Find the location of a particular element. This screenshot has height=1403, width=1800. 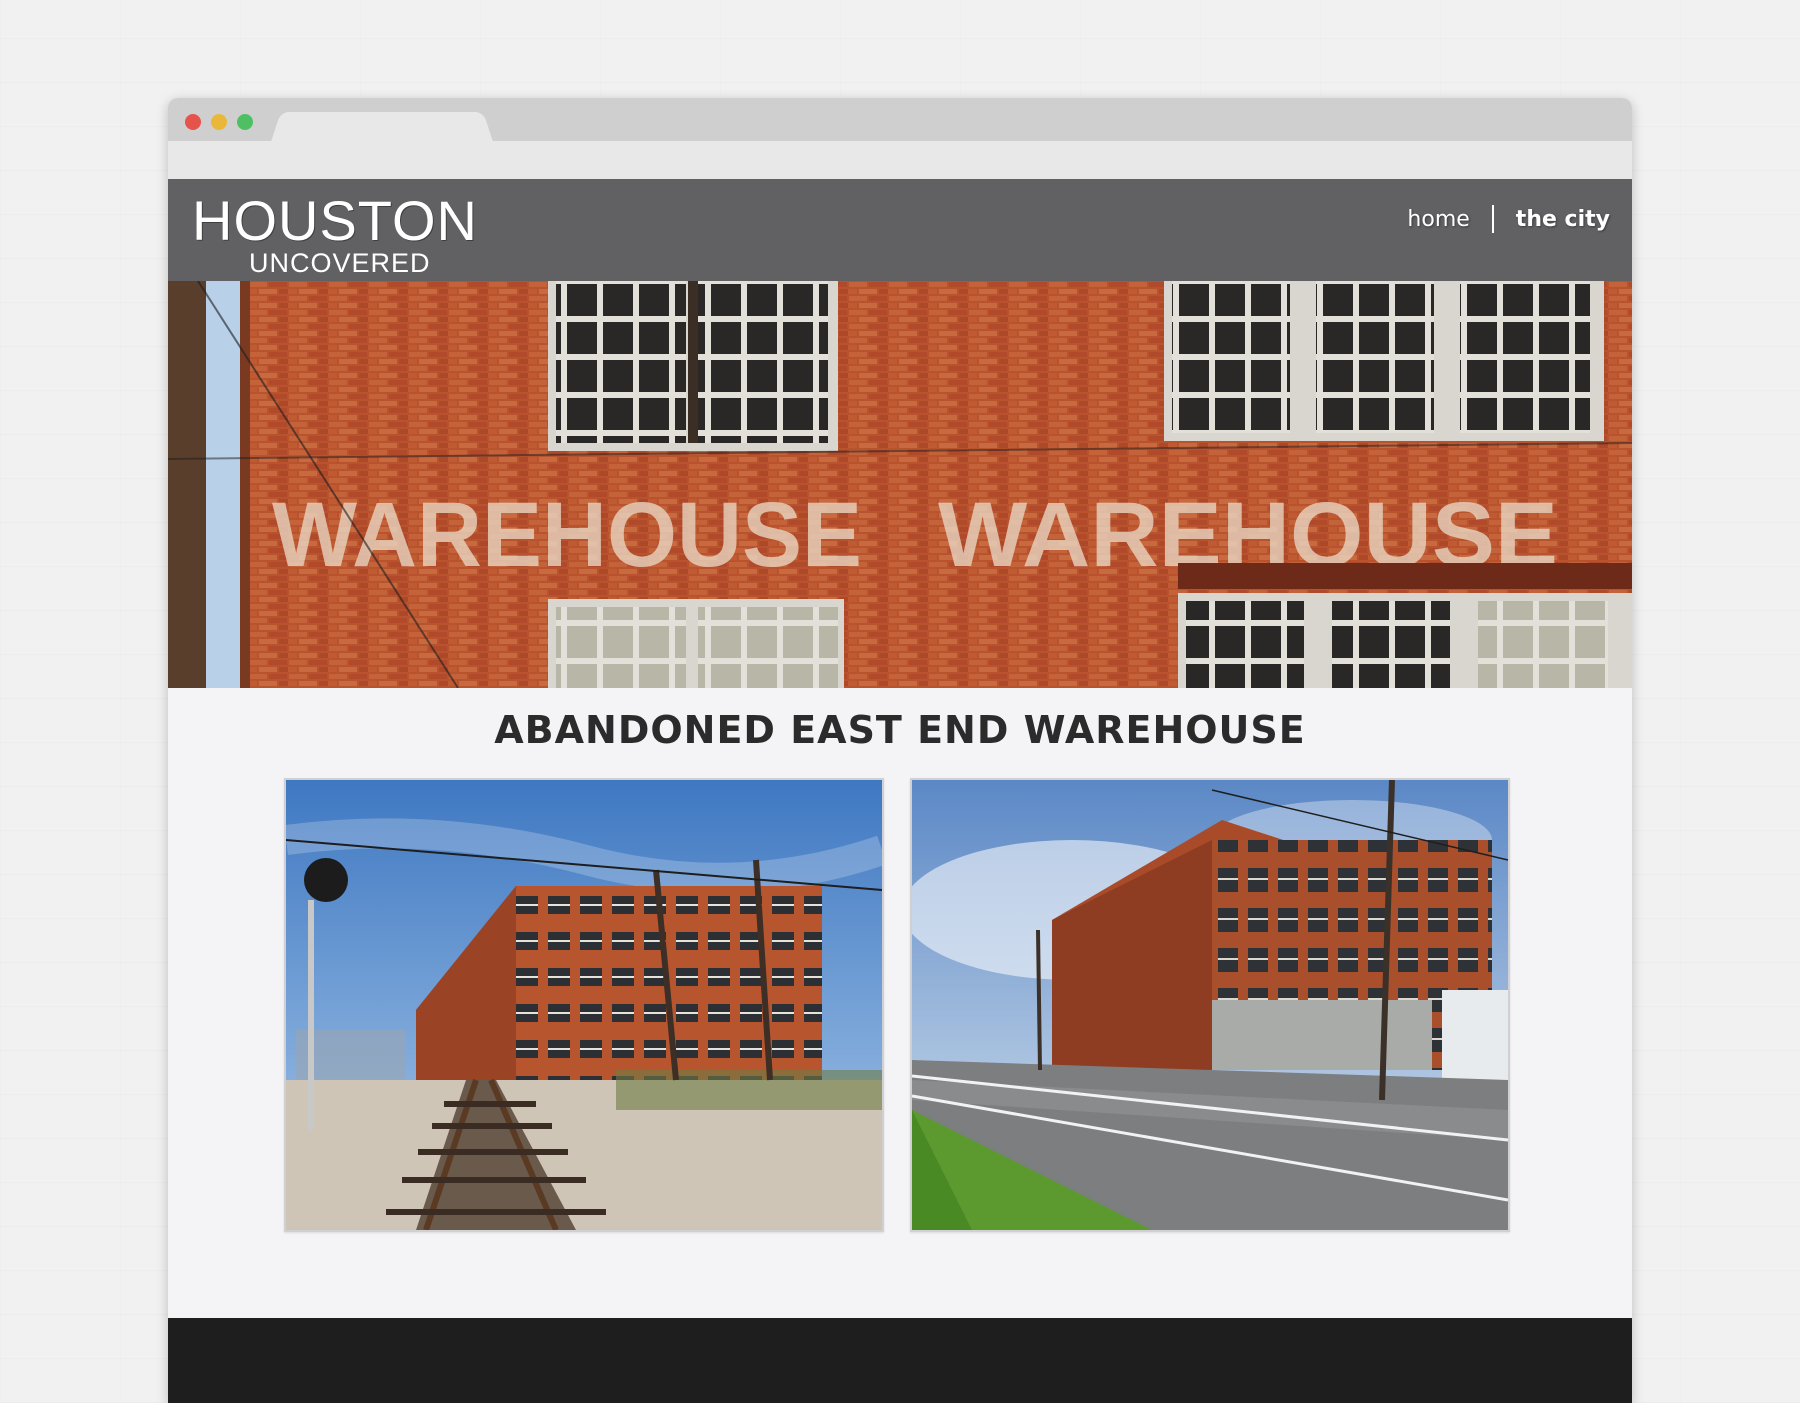

main-nav: home the city is located at coordinates (1508, 219).